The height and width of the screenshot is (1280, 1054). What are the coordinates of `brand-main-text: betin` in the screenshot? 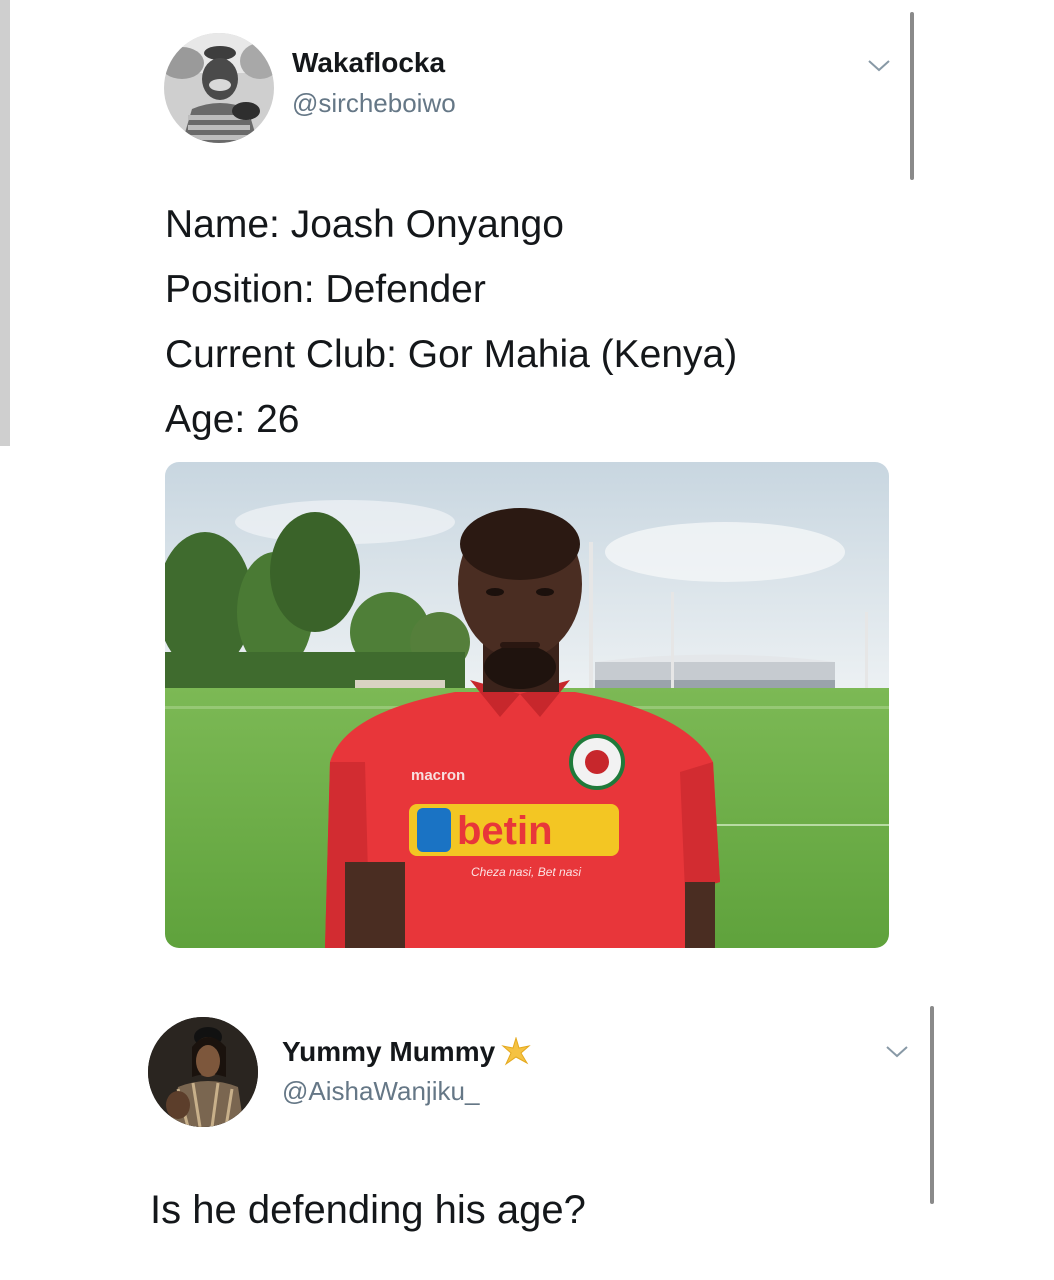 It's located at (505, 831).